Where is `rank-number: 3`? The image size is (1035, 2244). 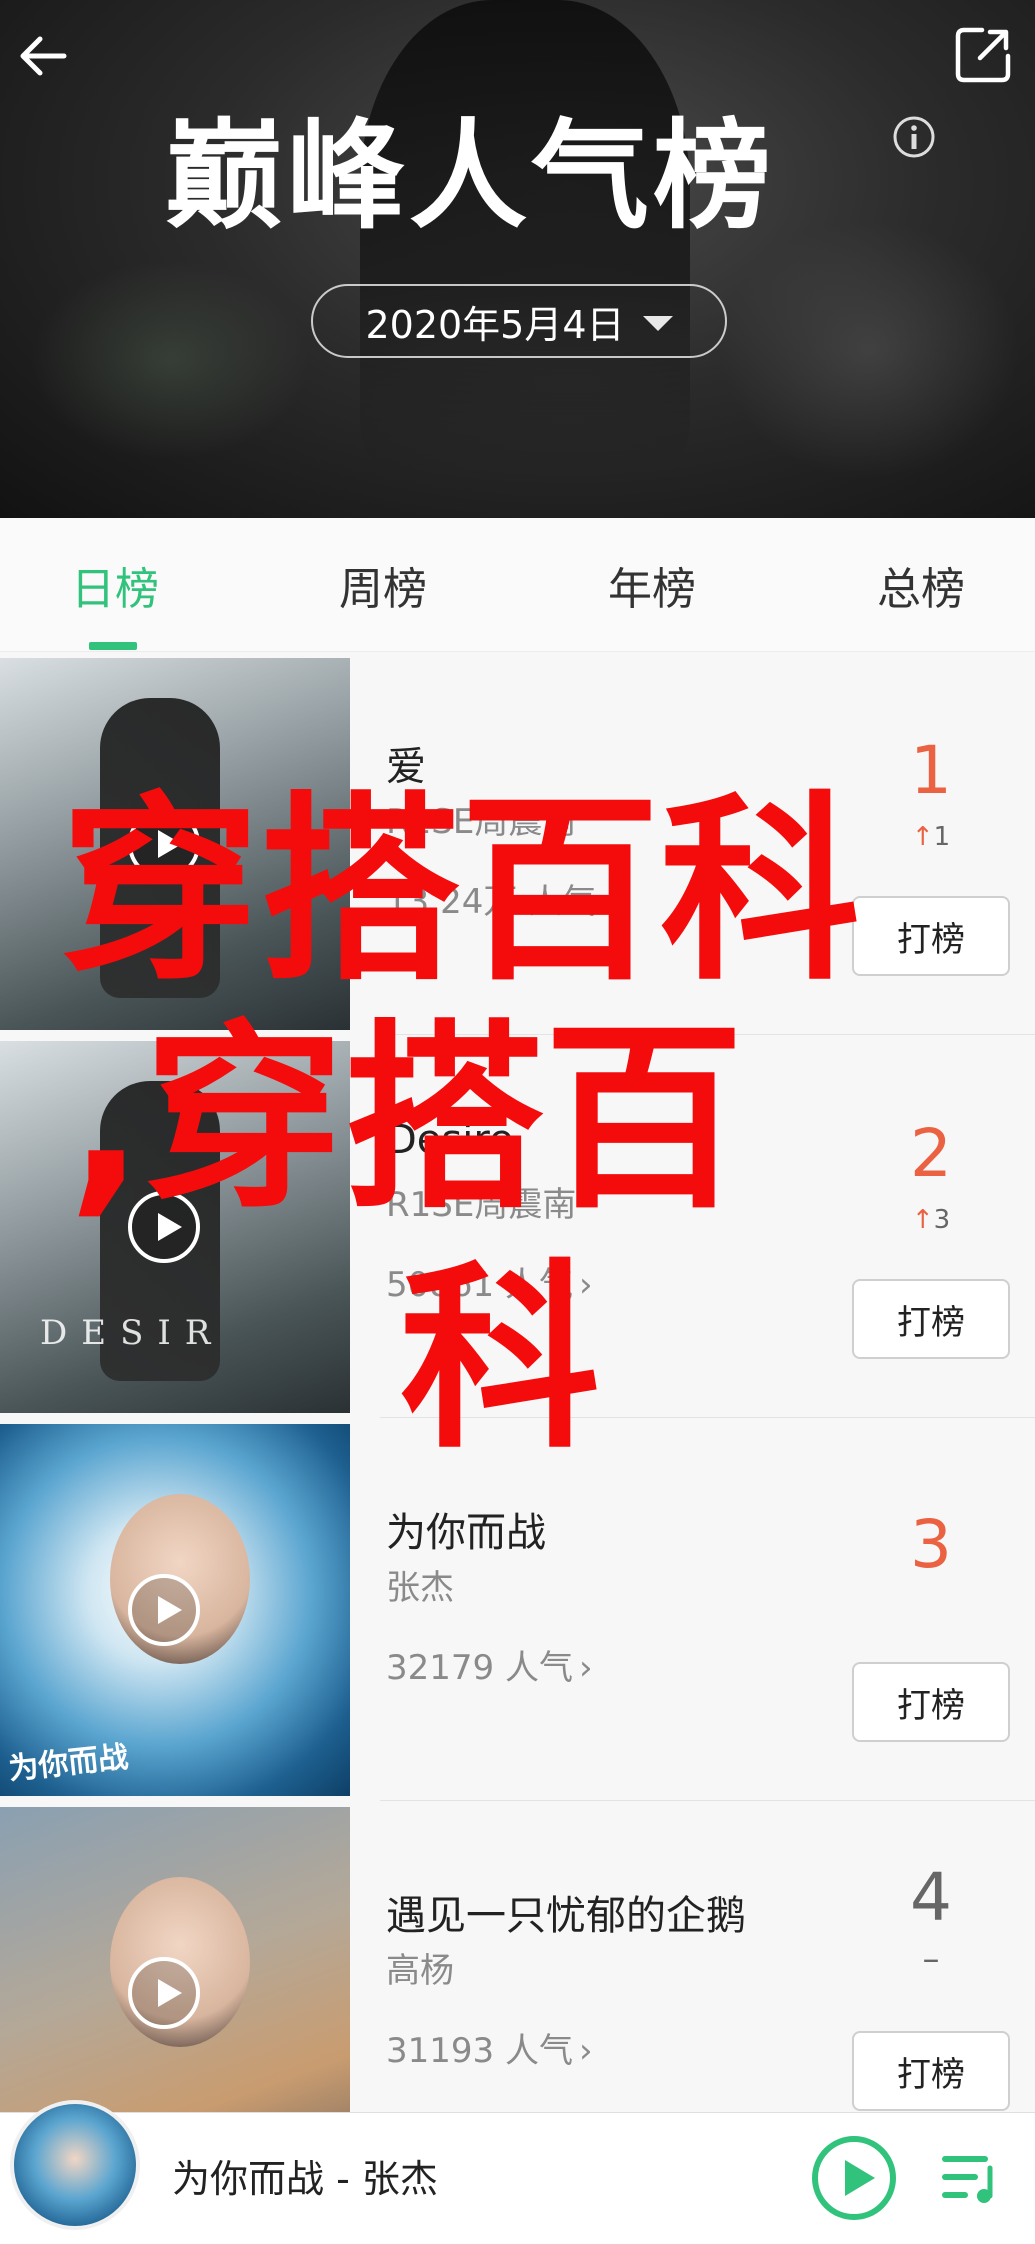 rank-number: 3 is located at coordinates (931, 1544).